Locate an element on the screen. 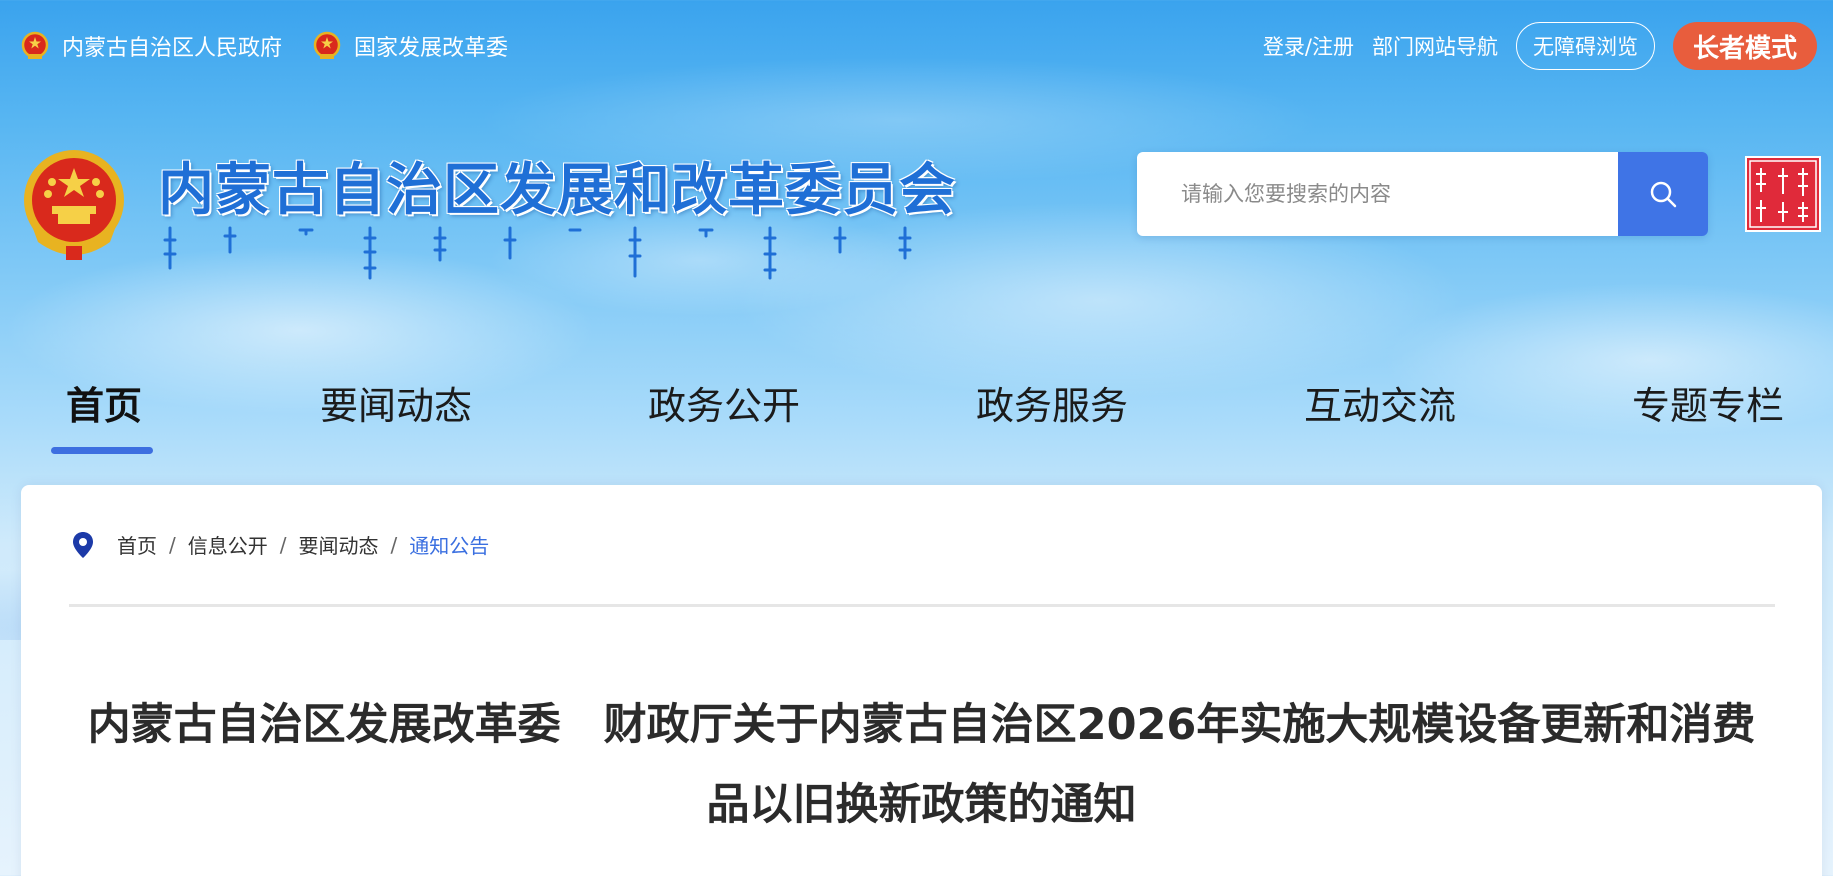 The height and width of the screenshot is (876, 1833). official-seal-logo is located at coordinates (1783, 194).